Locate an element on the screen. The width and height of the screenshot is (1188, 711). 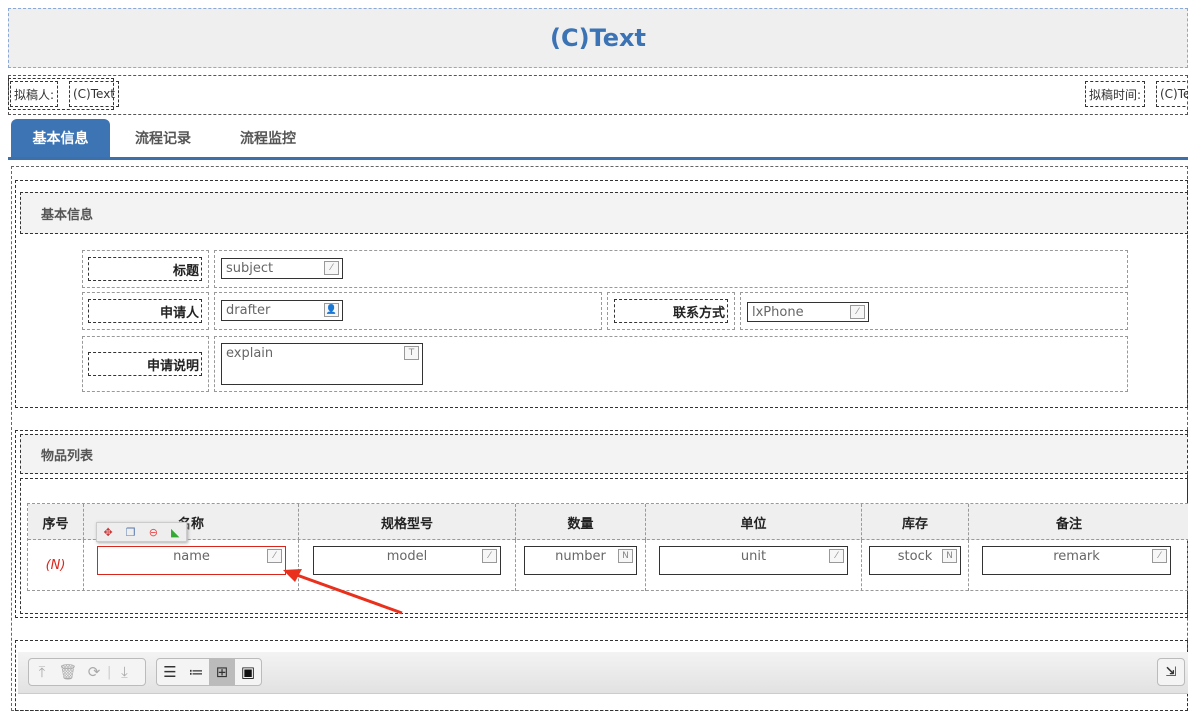
draft-time-value: (C)Tex is located at coordinates (1172, 94).